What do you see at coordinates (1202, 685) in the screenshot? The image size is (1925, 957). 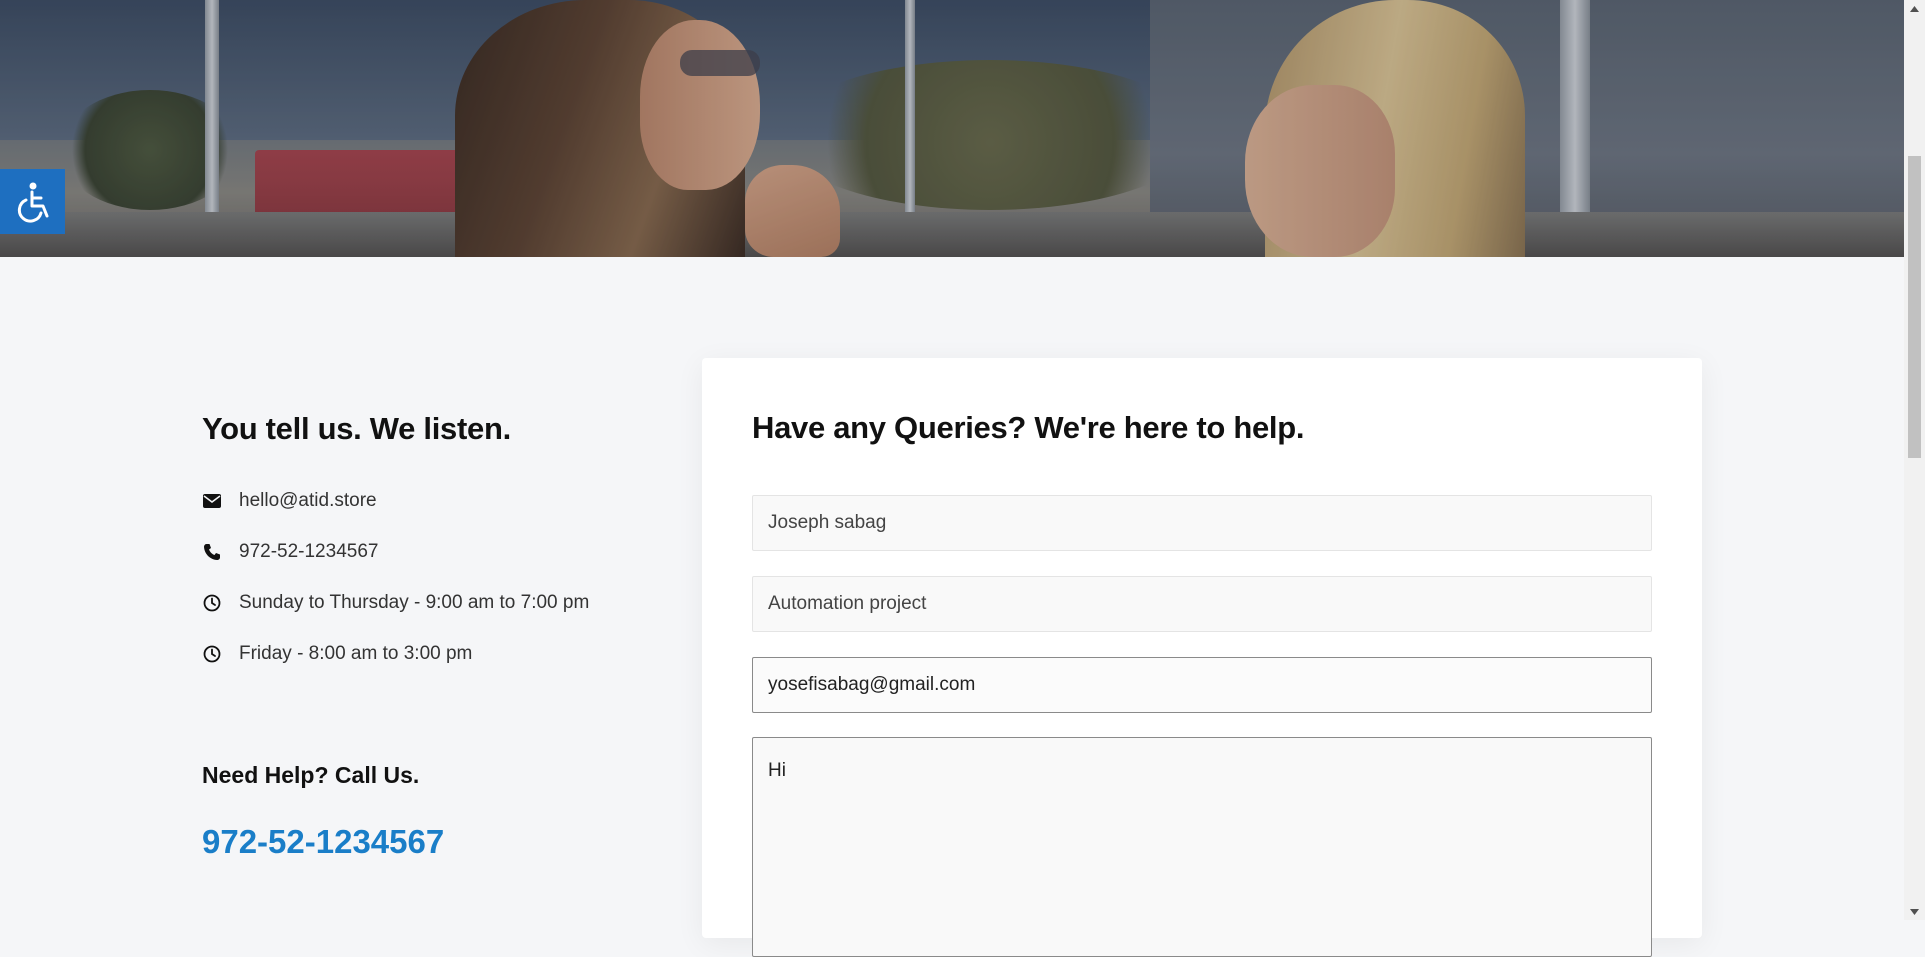 I see `email-field` at bounding box center [1202, 685].